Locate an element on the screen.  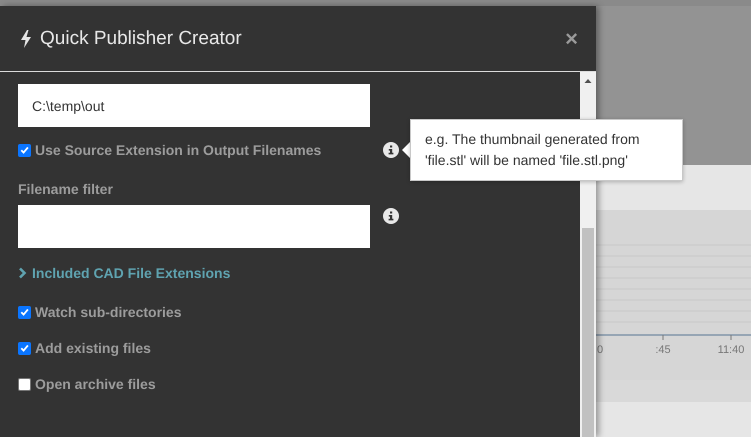
checkbox-label: Add existing files is located at coordinates (93, 348).